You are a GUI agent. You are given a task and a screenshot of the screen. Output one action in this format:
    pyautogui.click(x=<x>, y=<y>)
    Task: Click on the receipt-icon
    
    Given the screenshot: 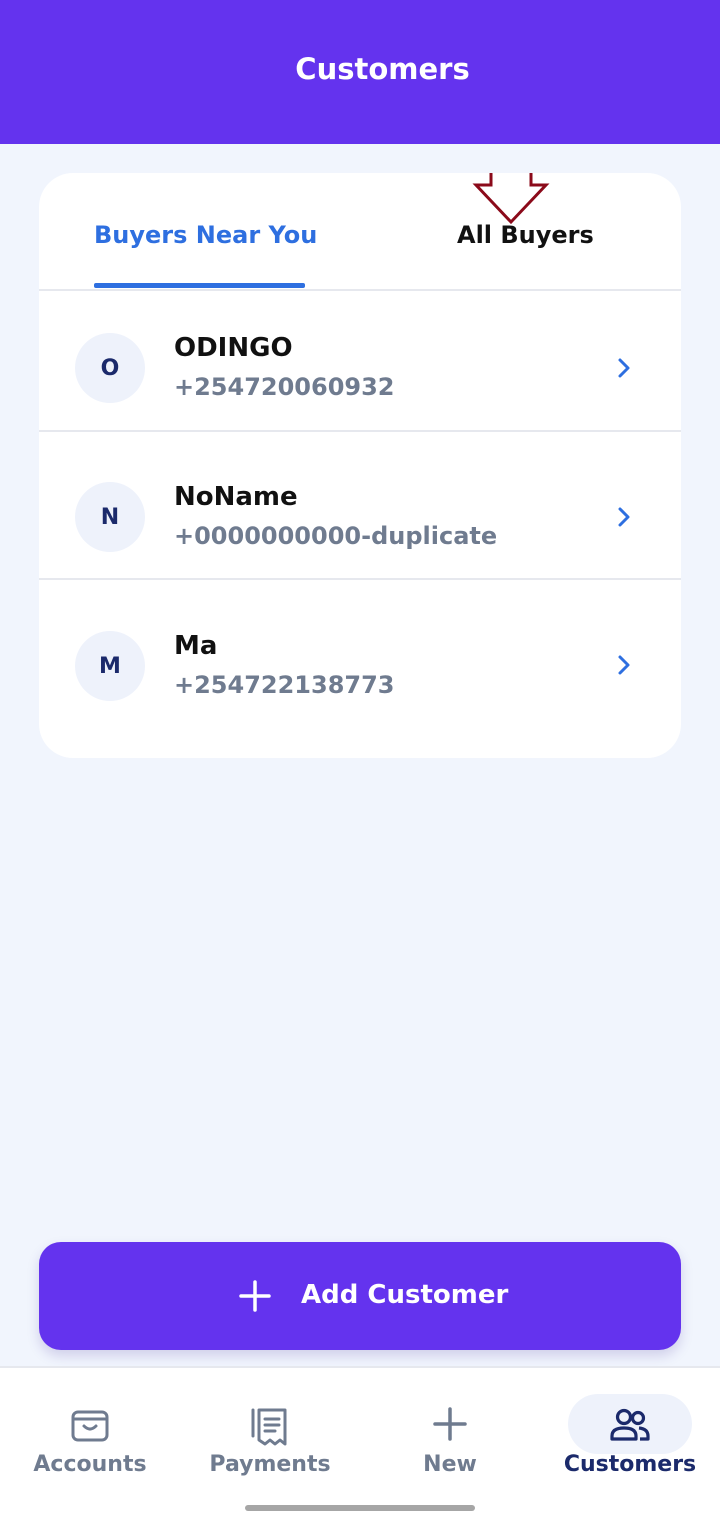 What is the action you would take?
    pyautogui.click(x=269, y=1427)
    